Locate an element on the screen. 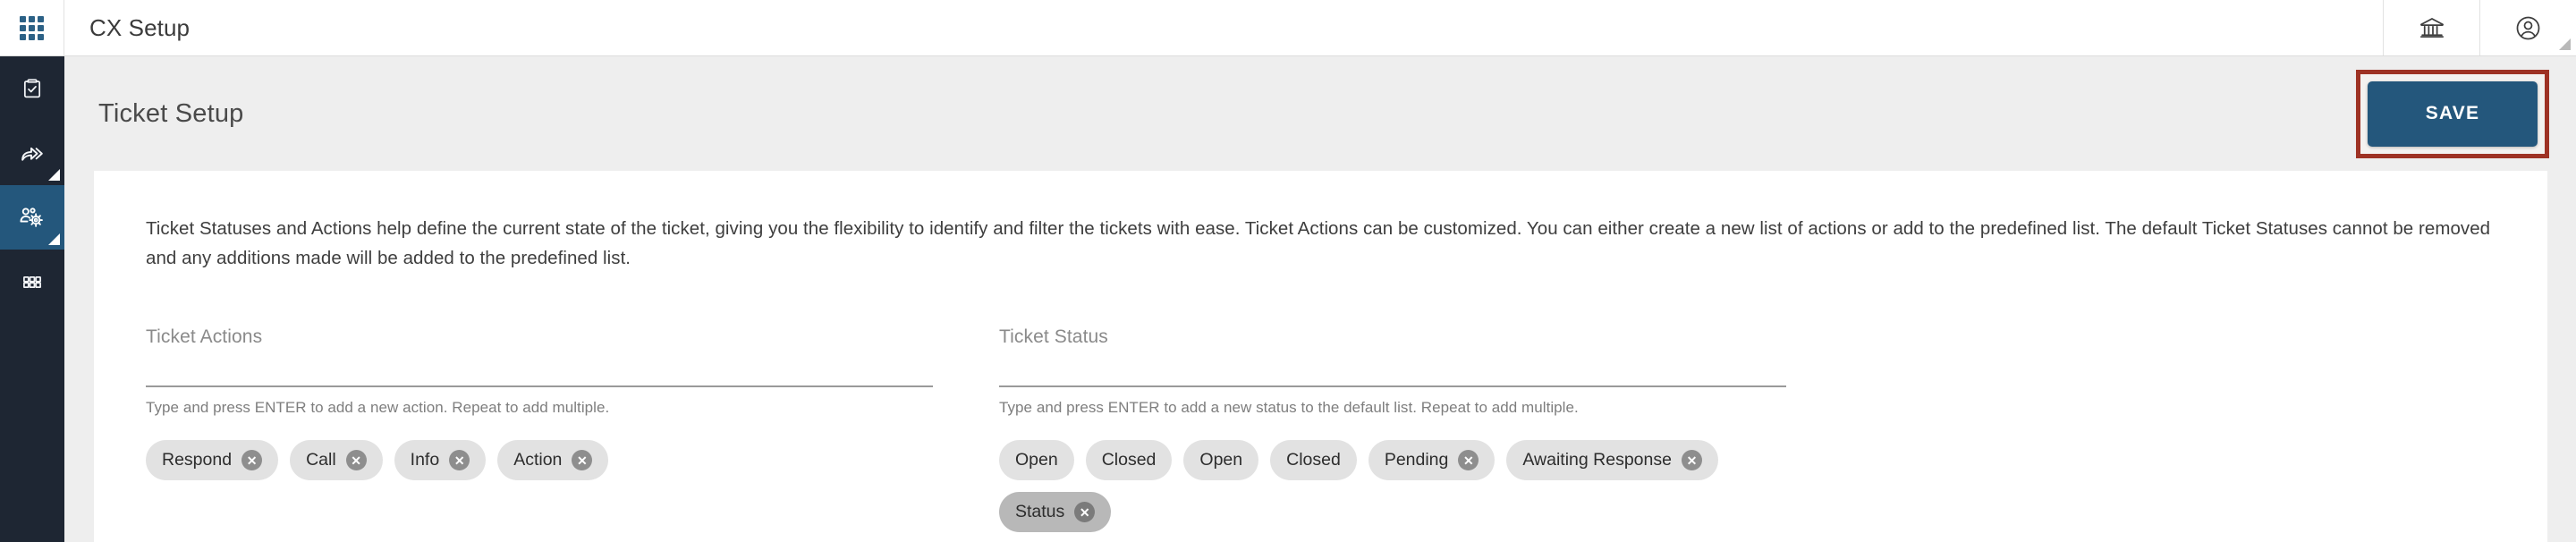 The image size is (2576, 542). chip: Status ✕ is located at coordinates (1055, 512).